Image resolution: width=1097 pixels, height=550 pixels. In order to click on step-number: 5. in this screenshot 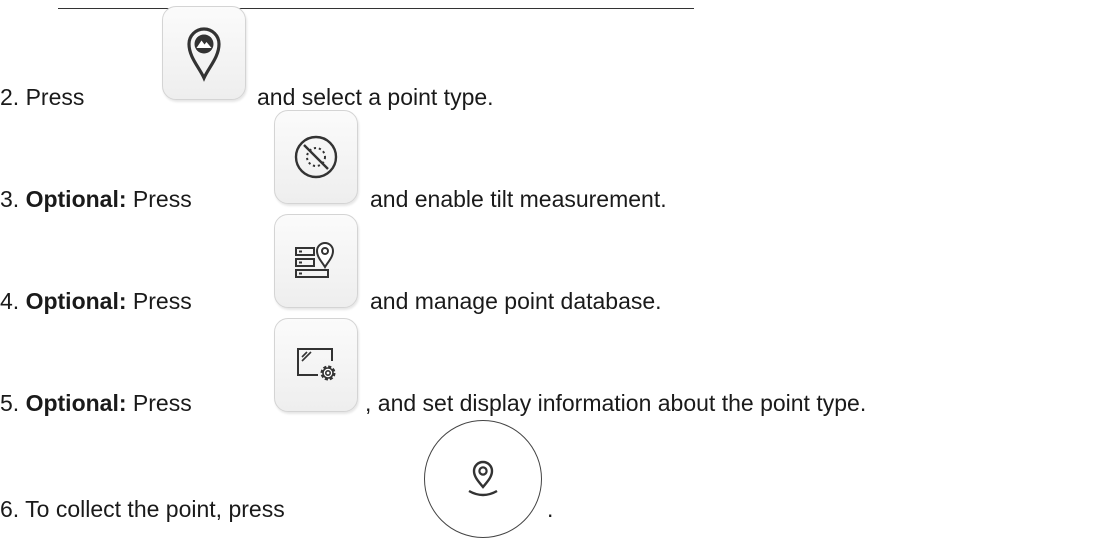, I will do `click(10, 403)`.